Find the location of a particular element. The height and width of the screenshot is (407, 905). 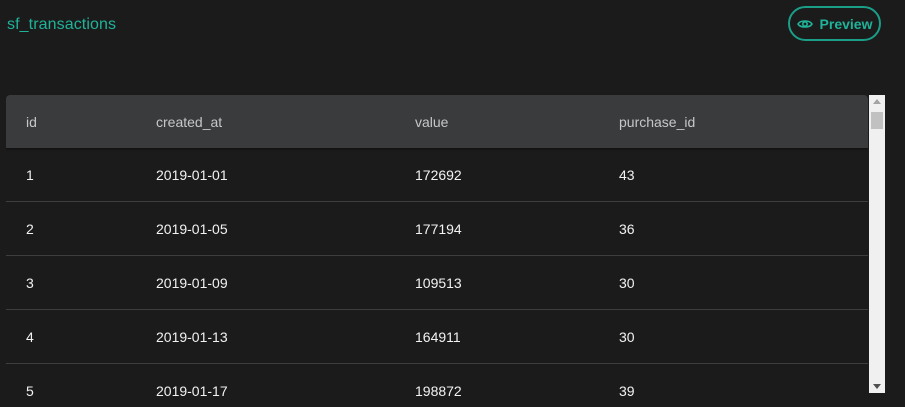

cell-created-at: 2019-01-13 is located at coordinates (192, 336).